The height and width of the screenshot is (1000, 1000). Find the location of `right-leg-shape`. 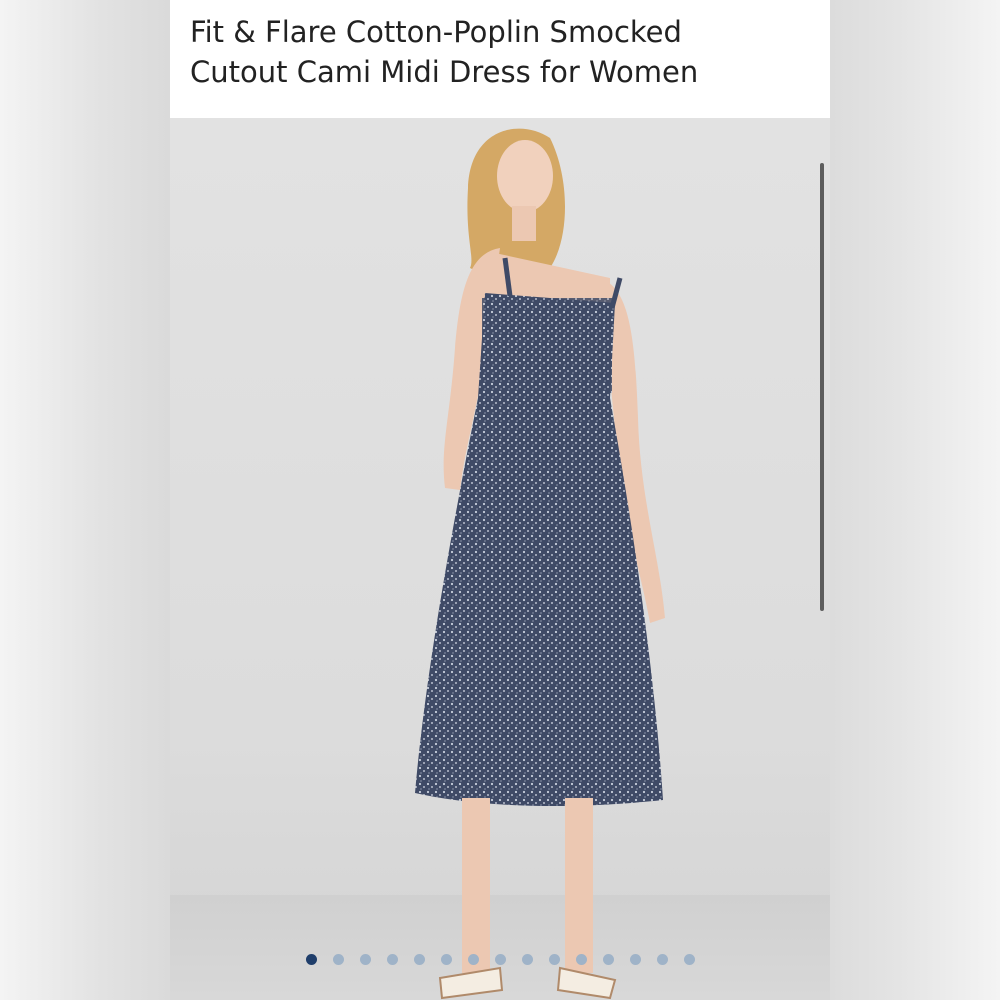

right-leg-shape is located at coordinates (579, 885).